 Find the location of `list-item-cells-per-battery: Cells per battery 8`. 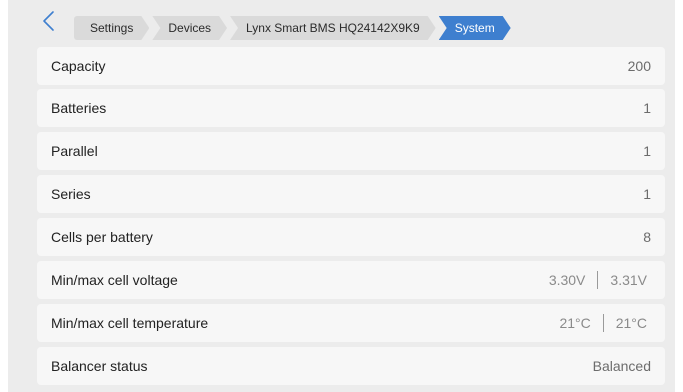

list-item-cells-per-battery: Cells per battery 8 is located at coordinates (351, 237).